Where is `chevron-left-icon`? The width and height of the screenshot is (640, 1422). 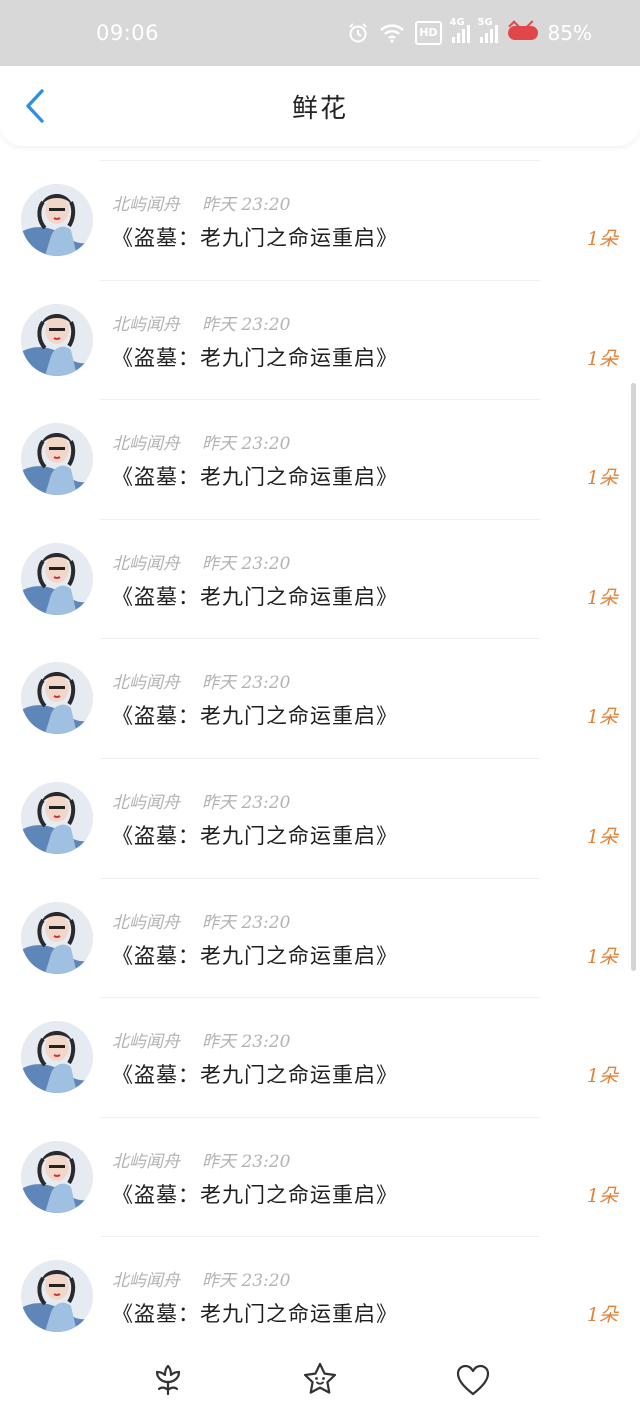
chevron-left-icon is located at coordinates (35, 106).